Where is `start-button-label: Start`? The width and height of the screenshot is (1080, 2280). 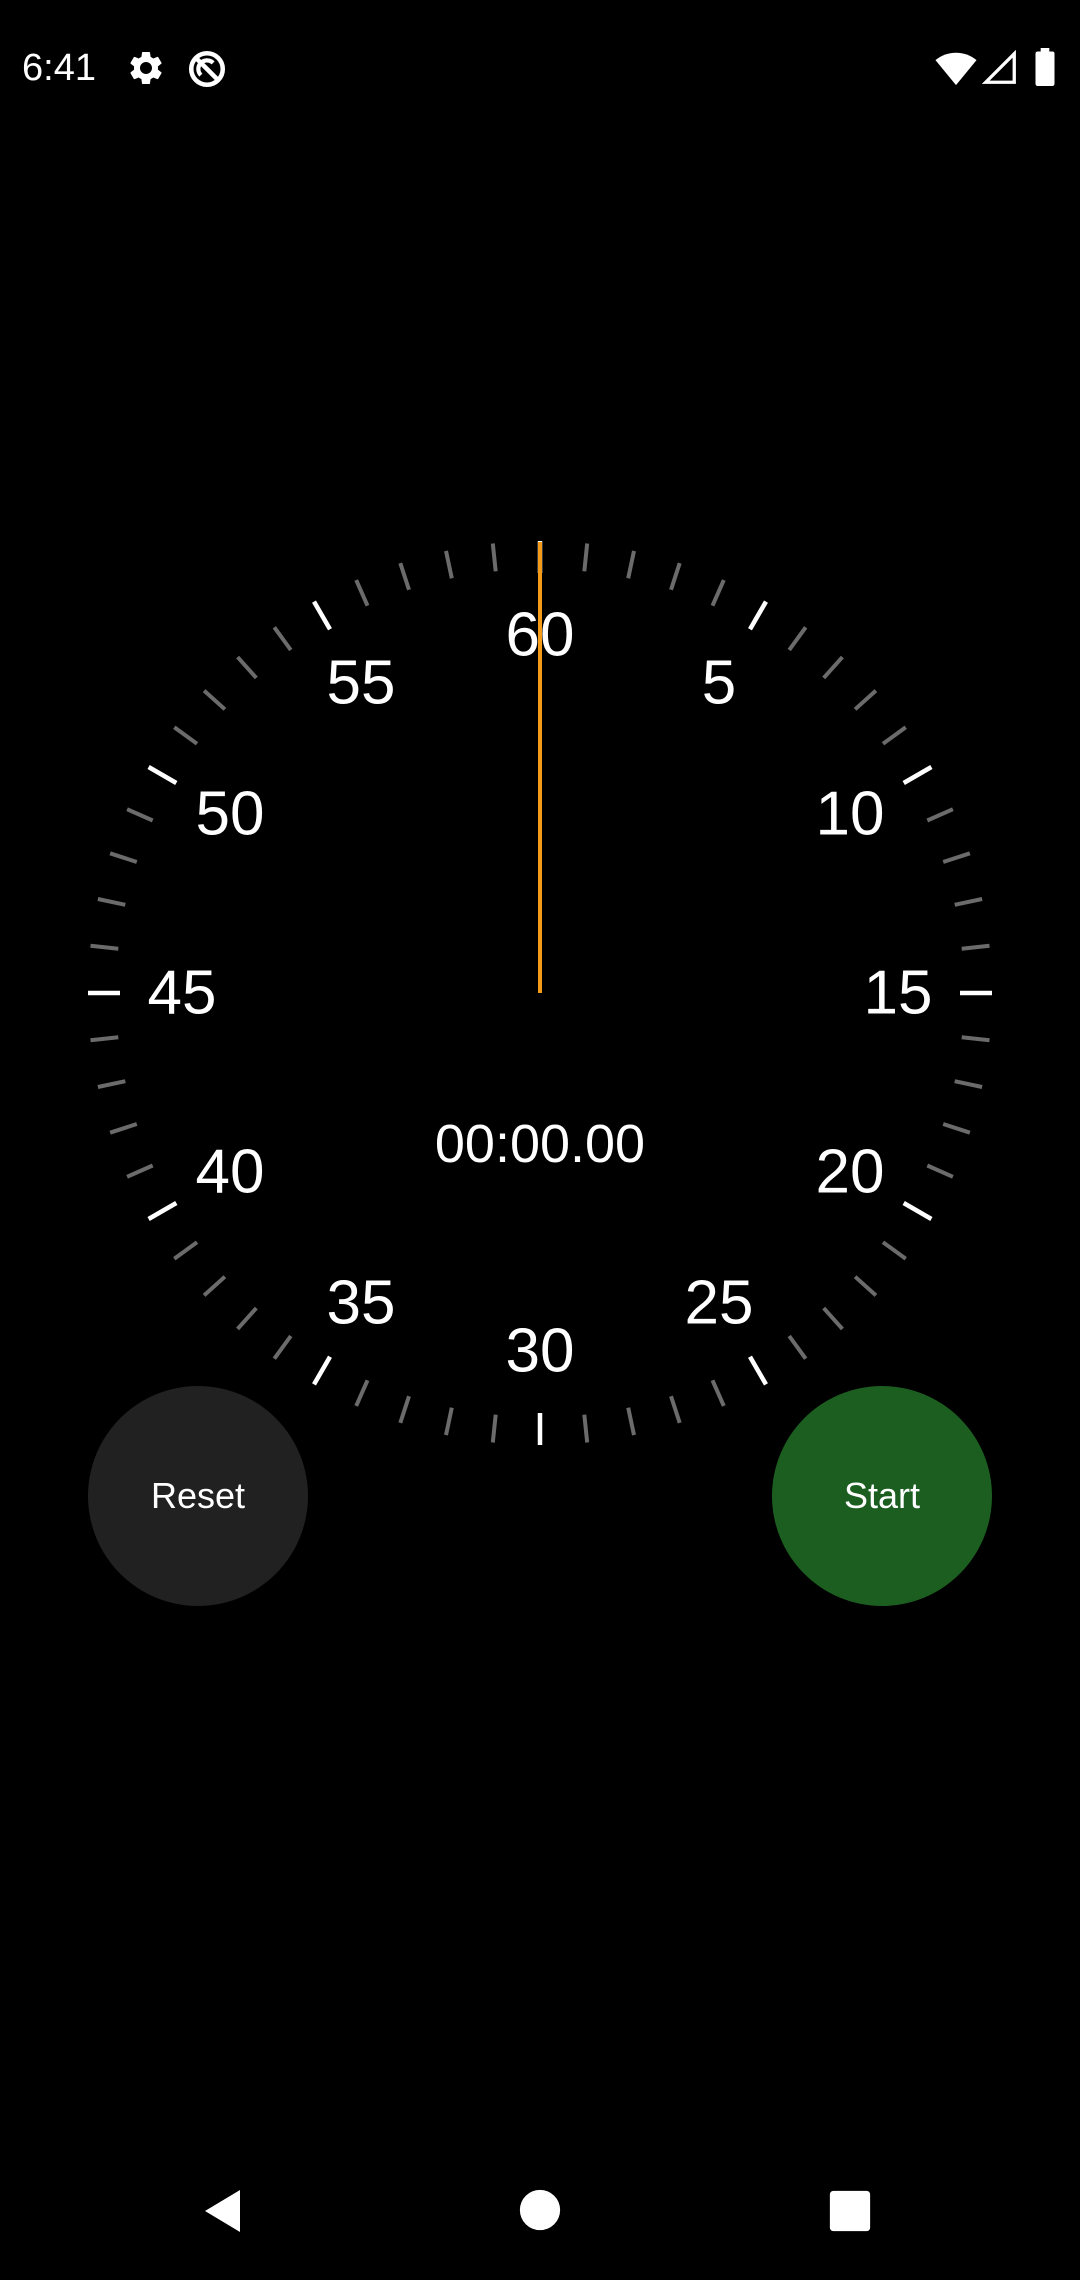
start-button-label: Start is located at coordinates (882, 1495).